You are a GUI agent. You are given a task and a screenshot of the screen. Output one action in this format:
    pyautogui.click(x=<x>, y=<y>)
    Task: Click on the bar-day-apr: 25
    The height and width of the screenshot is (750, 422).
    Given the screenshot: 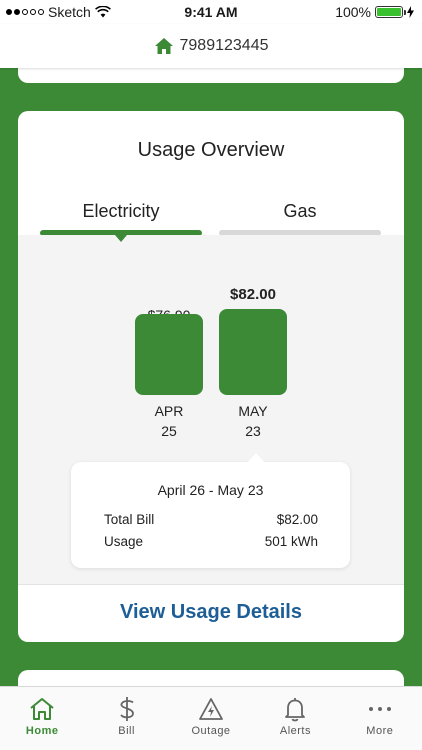 What is the action you would take?
    pyautogui.click(x=169, y=431)
    